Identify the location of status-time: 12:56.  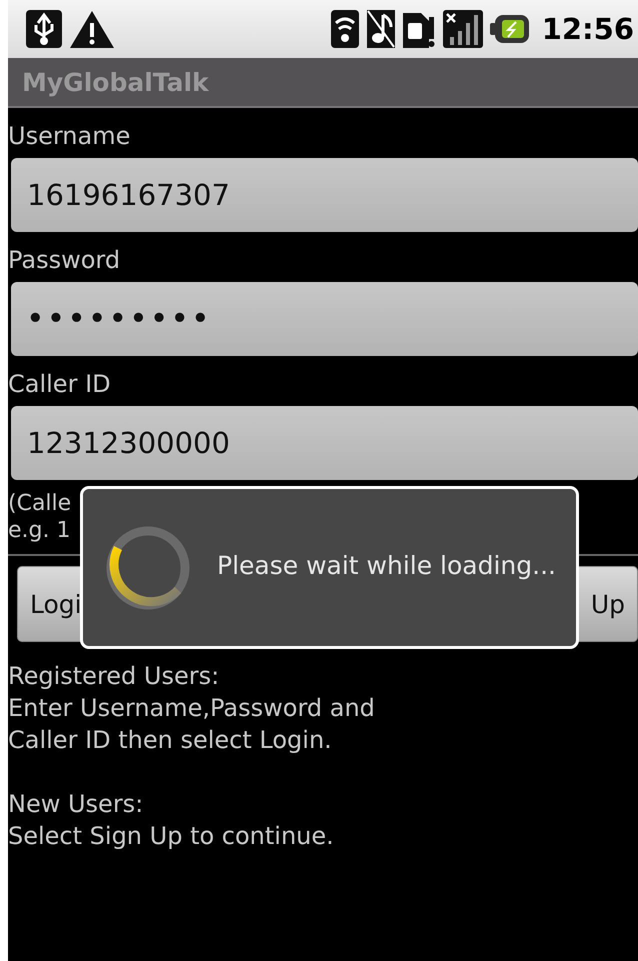
(588, 29).